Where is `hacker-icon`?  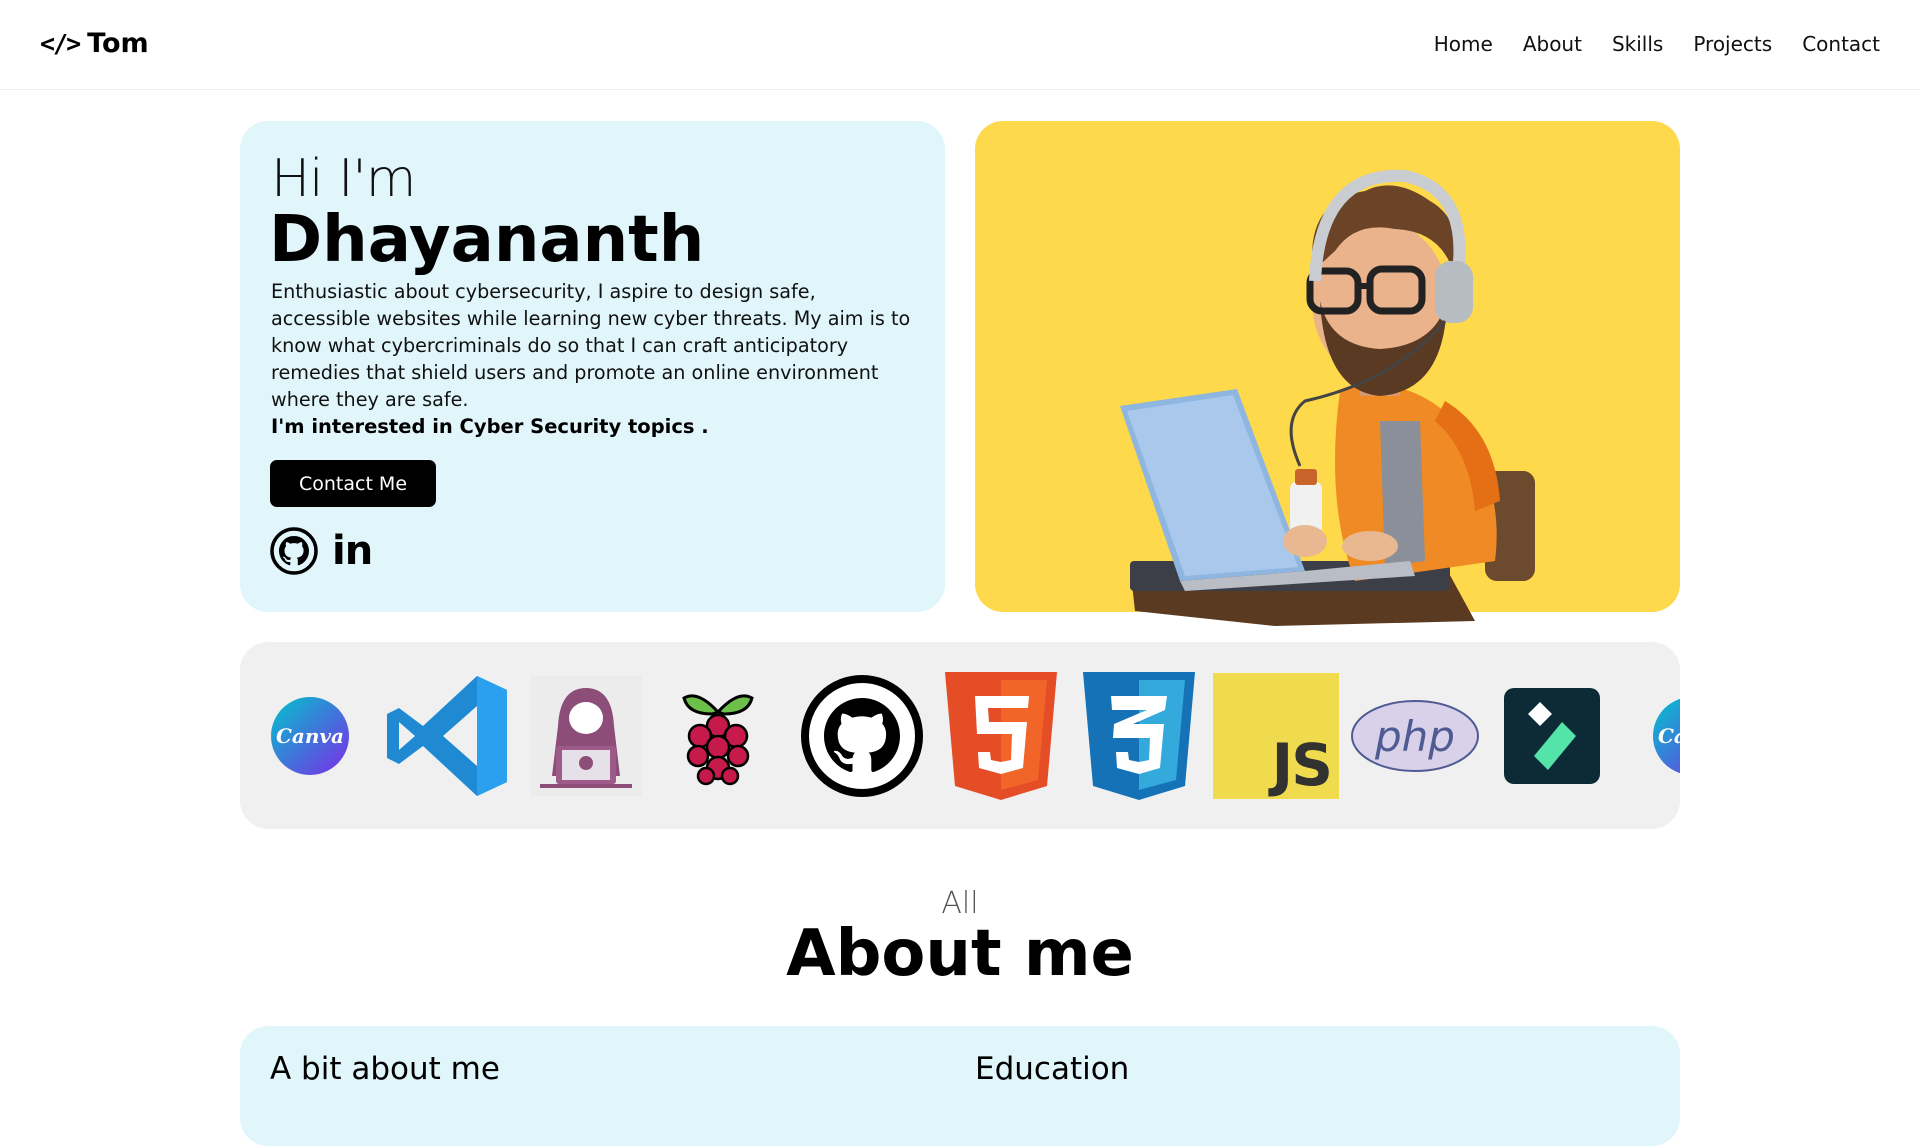
hacker-icon is located at coordinates (586, 736).